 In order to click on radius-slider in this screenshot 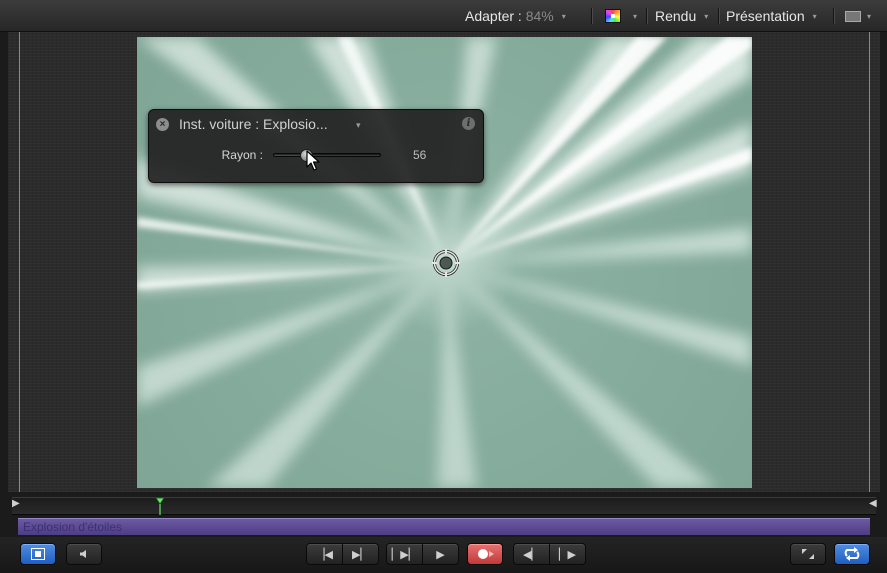, I will do `click(327, 155)`.